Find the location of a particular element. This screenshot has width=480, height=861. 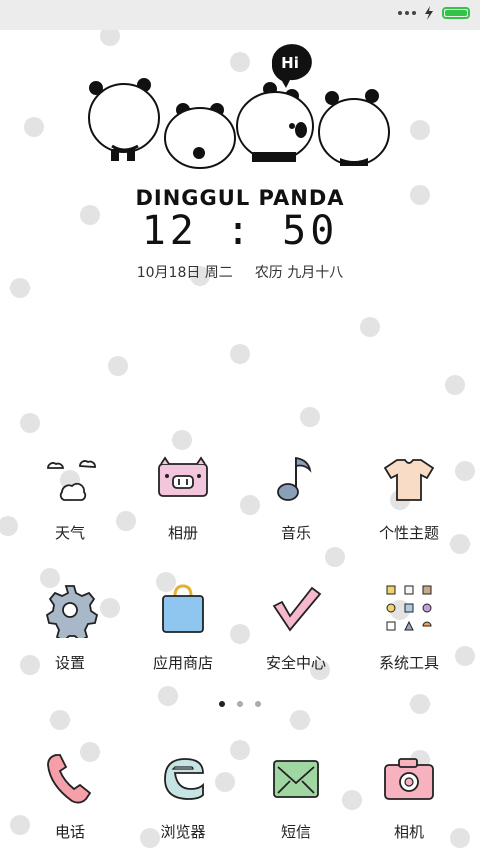

app-gallery: 相册 is located at coordinates (183, 507).